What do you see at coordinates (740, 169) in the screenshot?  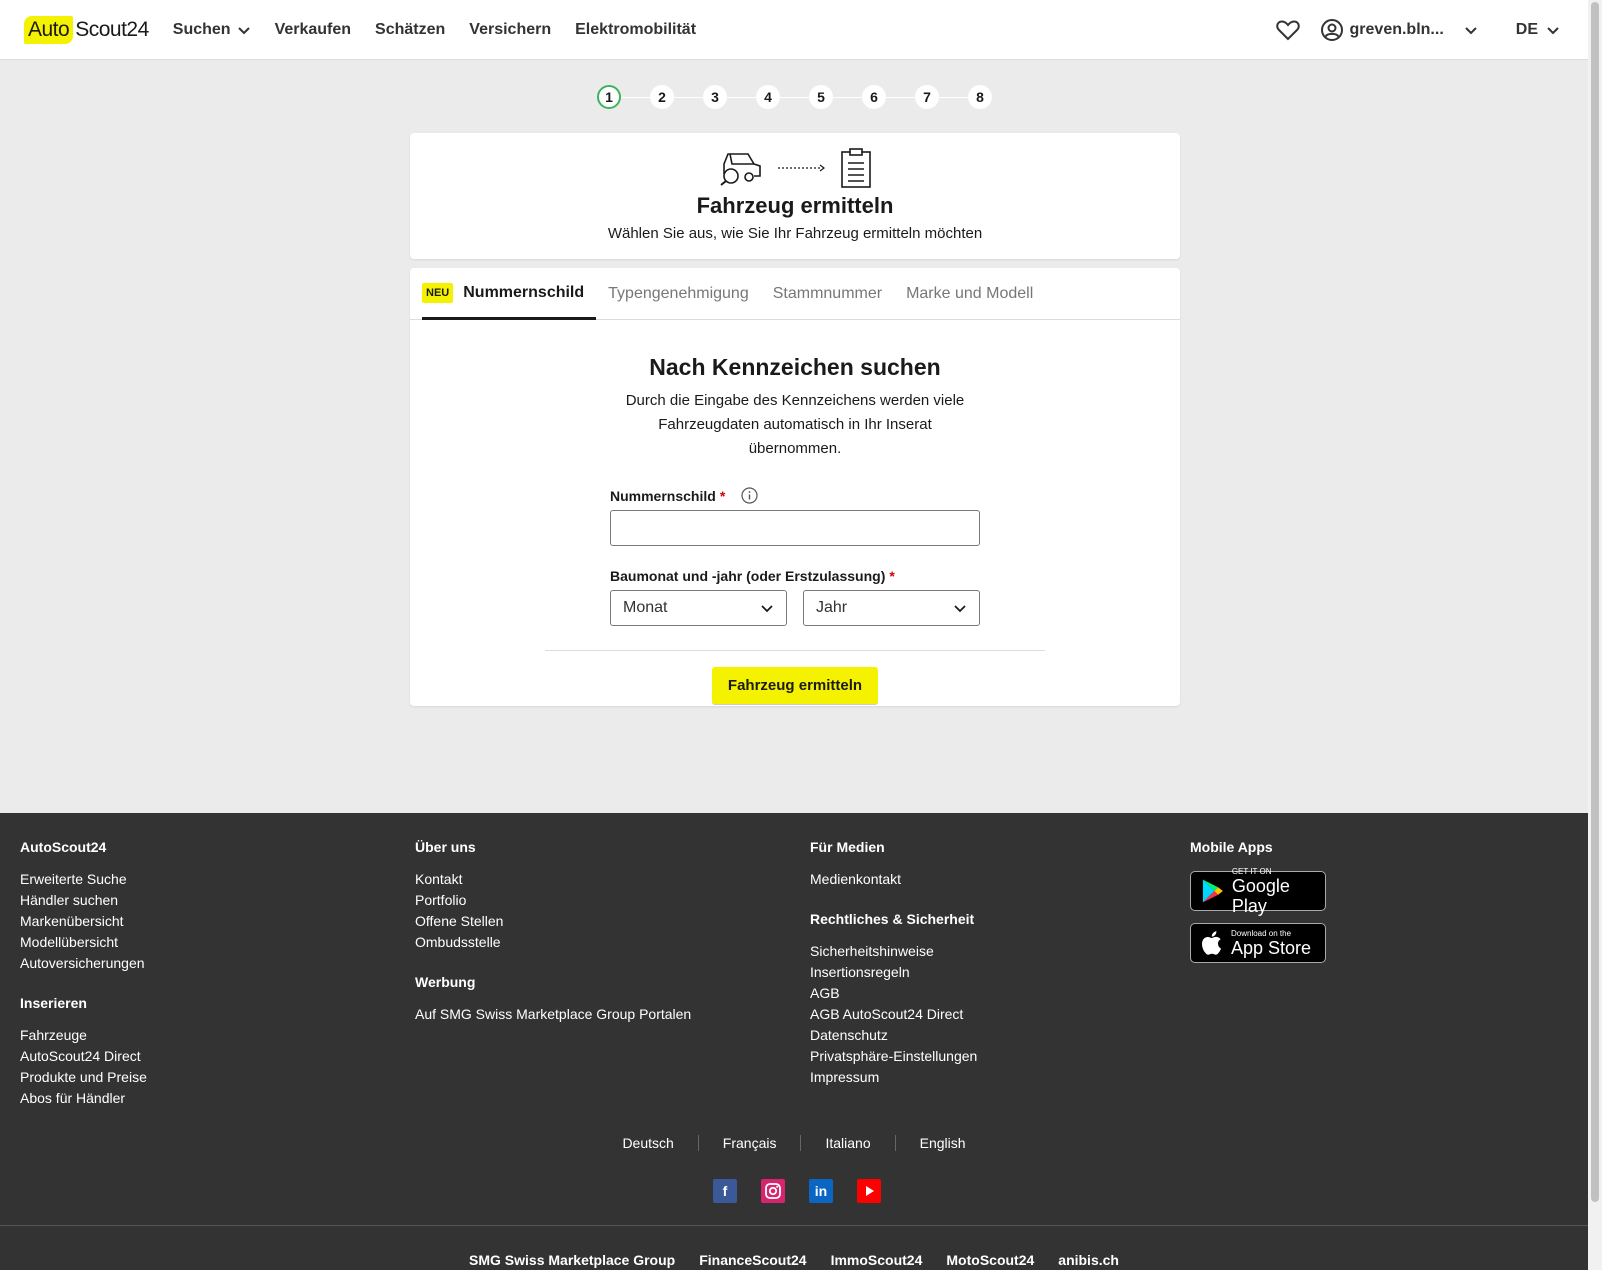 I see `car-search-icon` at bounding box center [740, 169].